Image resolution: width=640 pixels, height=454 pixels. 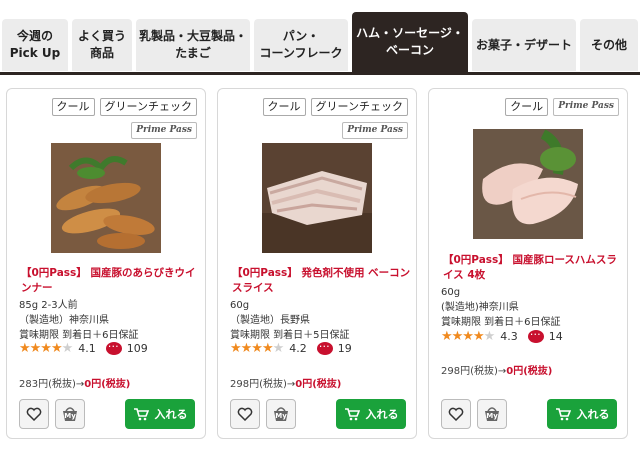 I want to click on rating-value: 4.3, so click(x=509, y=336).